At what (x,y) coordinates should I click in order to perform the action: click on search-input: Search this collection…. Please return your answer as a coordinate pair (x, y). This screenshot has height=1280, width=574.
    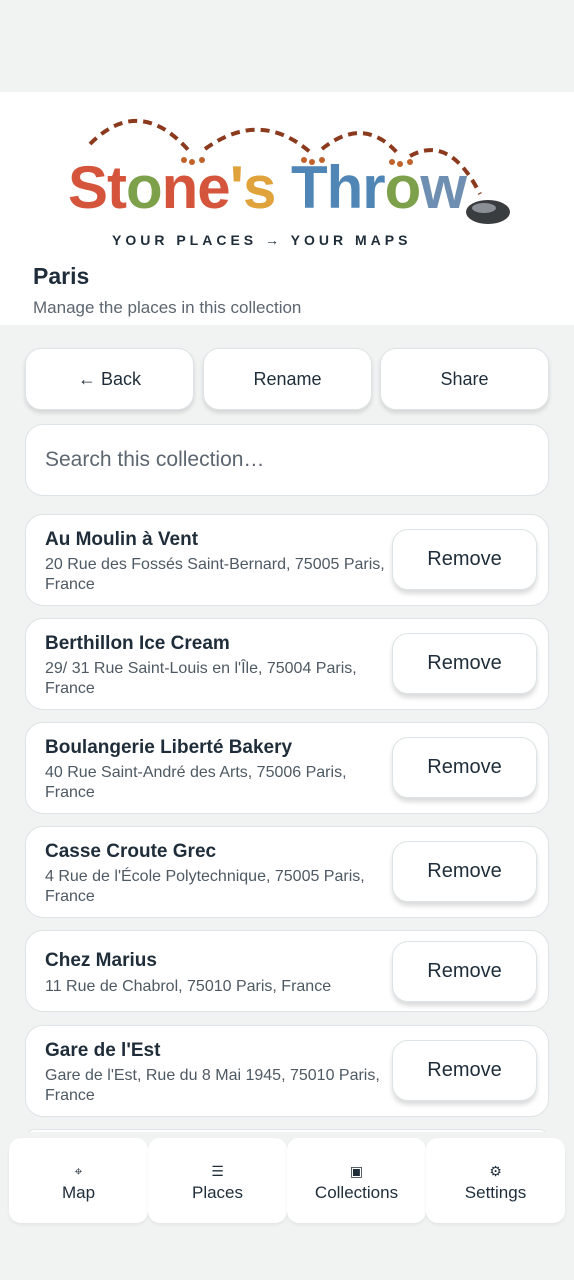
    Looking at the image, I should click on (287, 460).